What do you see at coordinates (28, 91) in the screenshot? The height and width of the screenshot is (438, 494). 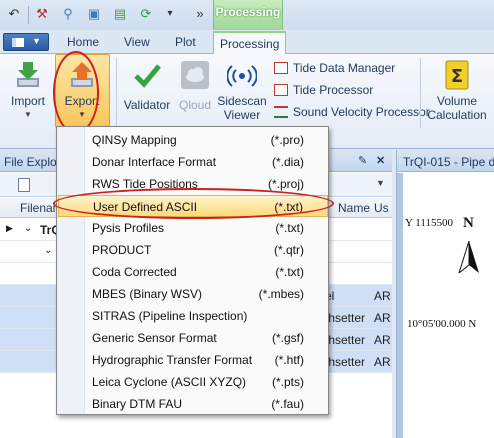 I see `import-button: Import ▼` at bounding box center [28, 91].